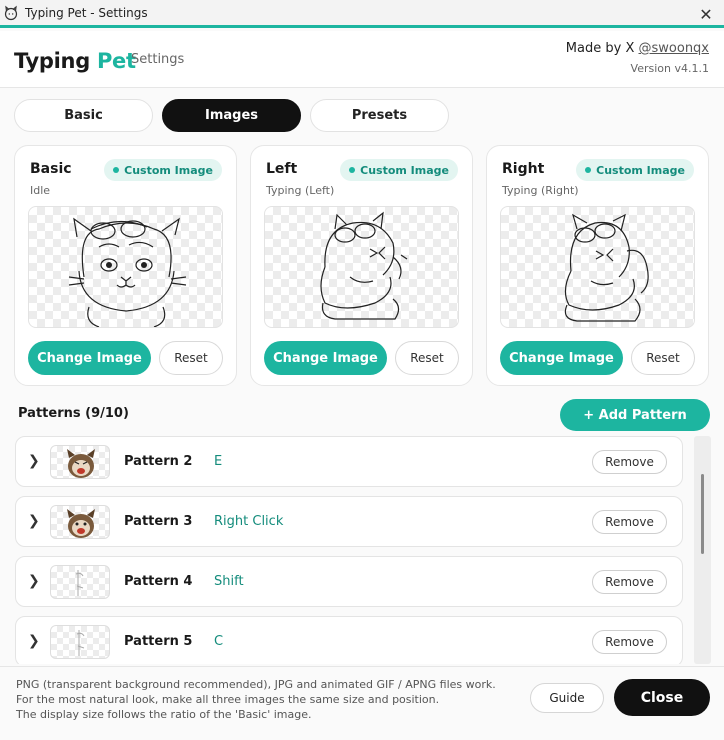  What do you see at coordinates (86, 12) in the screenshot?
I see `window-title: Typing Pet - Settings` at bounding box center [86, 12].